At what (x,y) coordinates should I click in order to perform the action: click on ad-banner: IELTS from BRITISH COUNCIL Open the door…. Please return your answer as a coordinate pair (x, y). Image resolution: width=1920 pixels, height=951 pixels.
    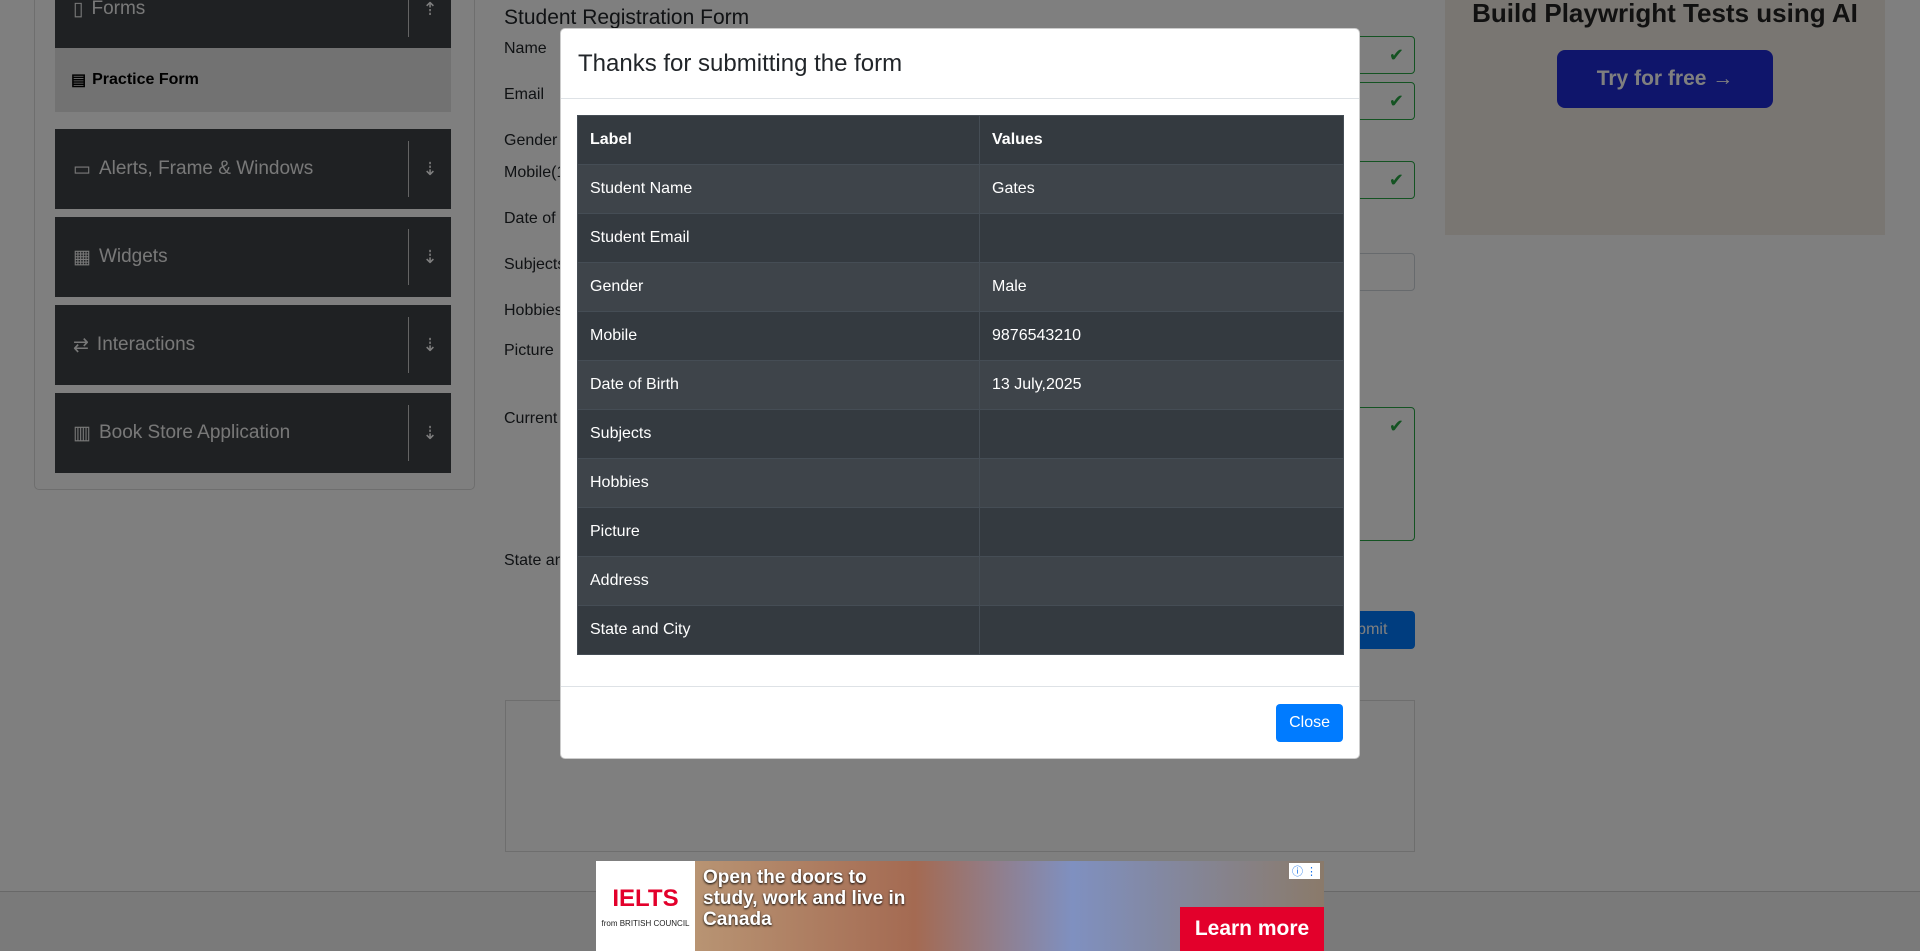
    Looking at the image, I should click on (960, 906).